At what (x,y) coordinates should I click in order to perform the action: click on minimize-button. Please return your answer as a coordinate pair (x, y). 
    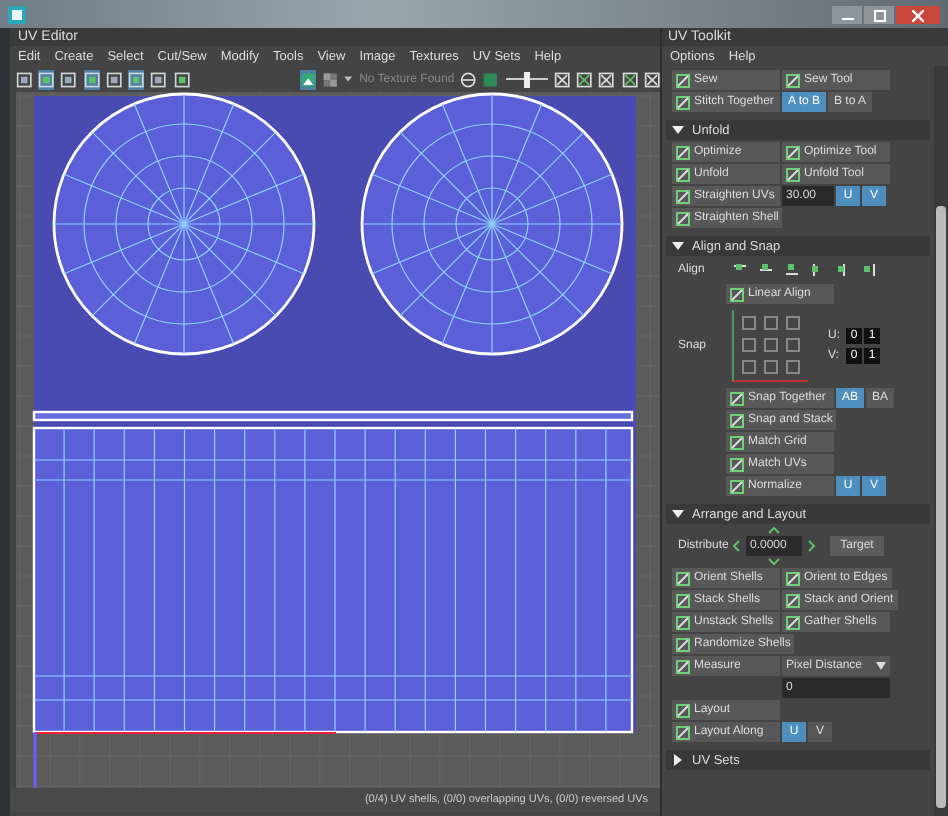
    Looking at the image, I should click on (847, 15).